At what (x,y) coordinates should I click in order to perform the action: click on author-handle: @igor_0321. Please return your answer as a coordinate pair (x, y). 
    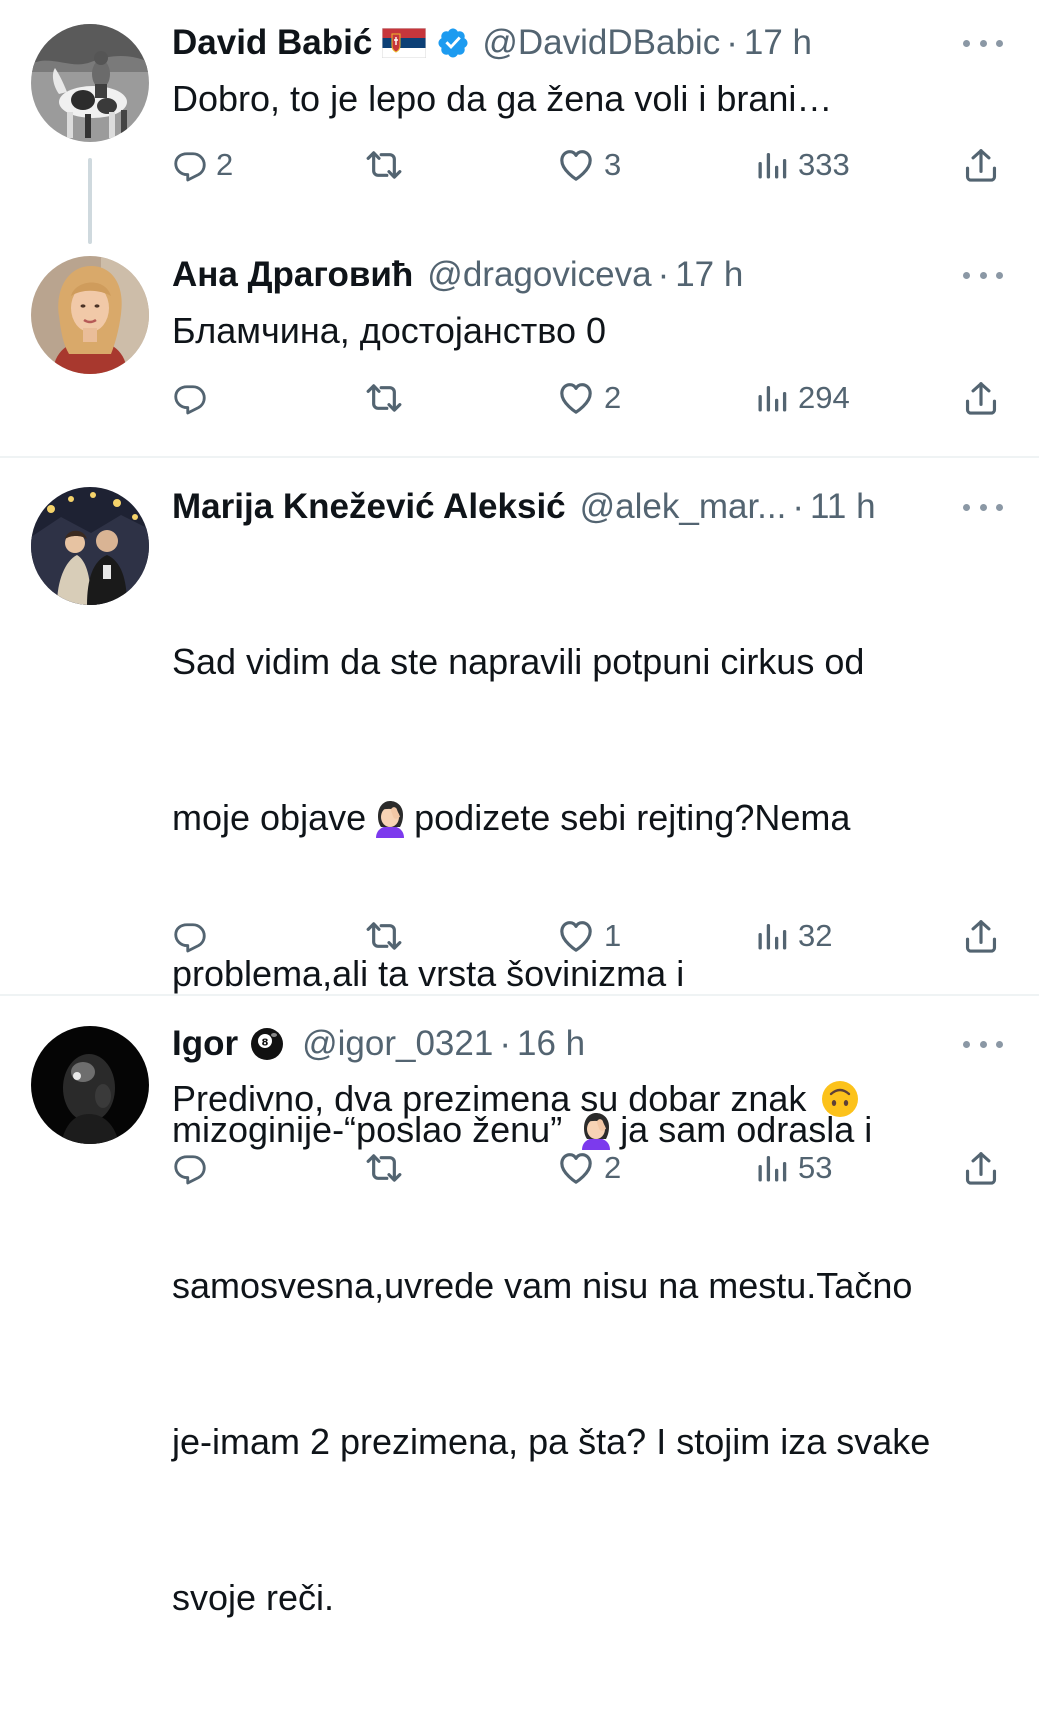
    Looking at the image, I should click on (397, 1044).